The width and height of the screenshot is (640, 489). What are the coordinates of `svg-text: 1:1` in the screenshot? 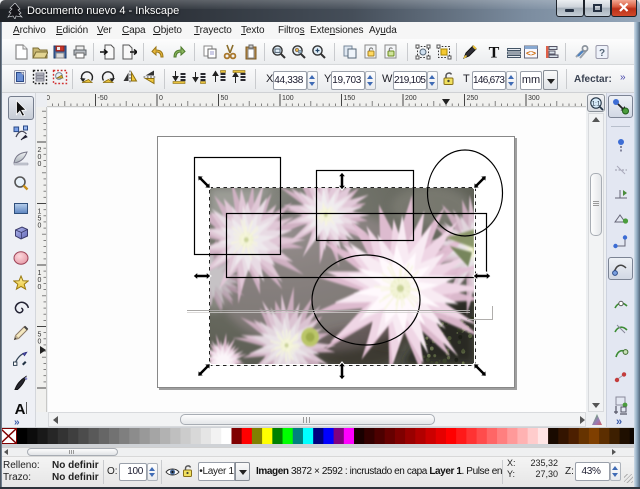 It's located at (596, 105).